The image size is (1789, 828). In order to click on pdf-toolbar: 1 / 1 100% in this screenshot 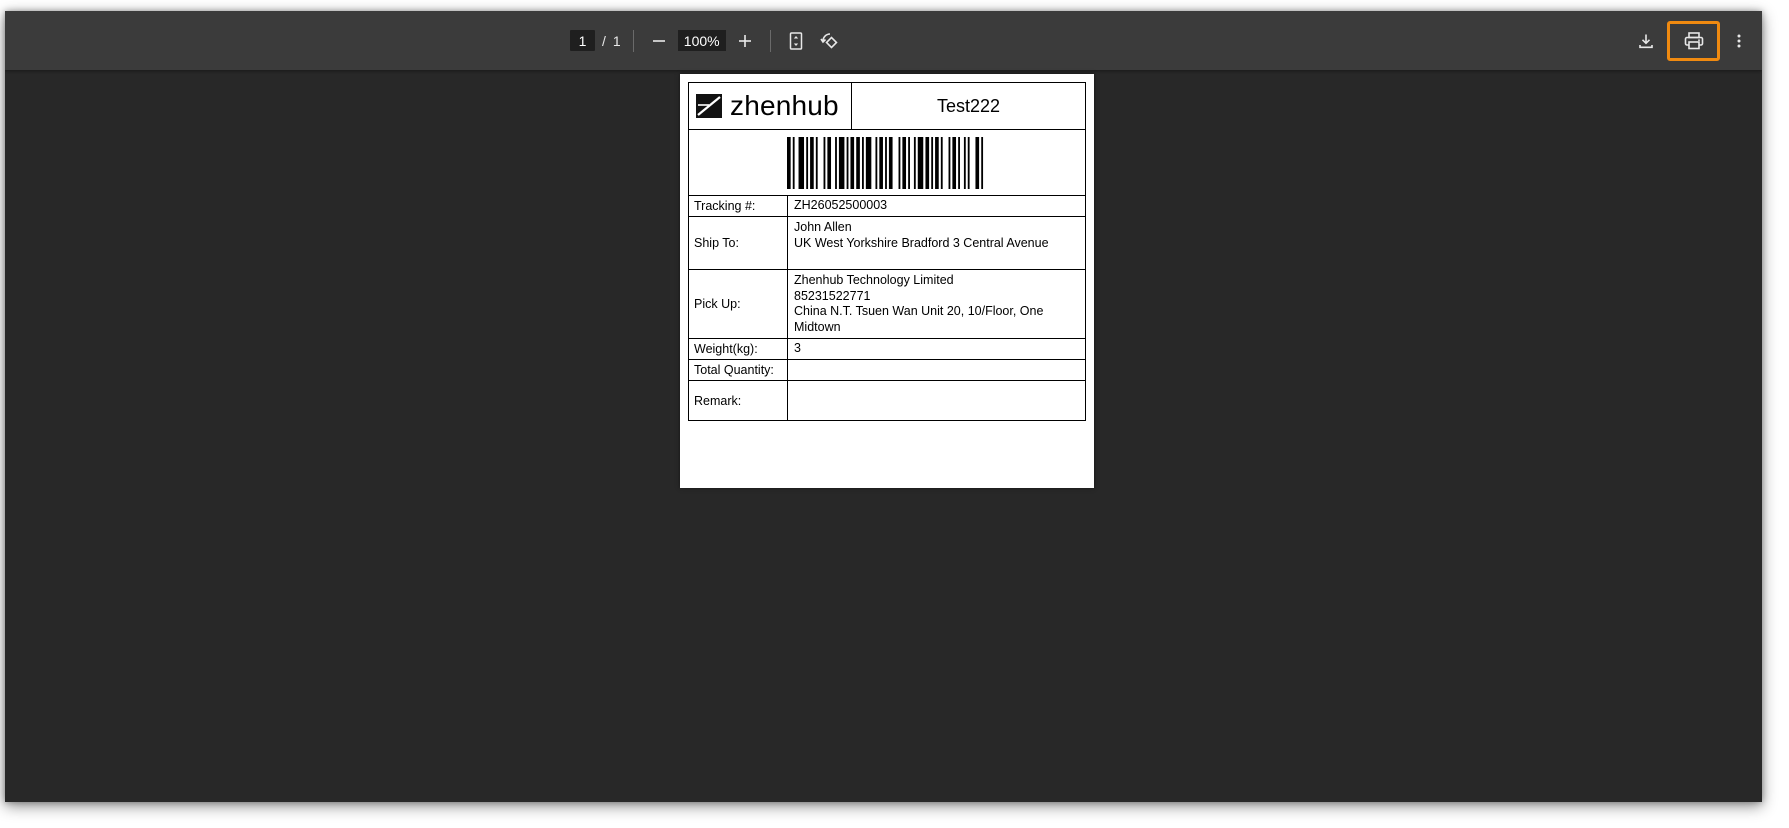, I will do `click(883, 40)`.